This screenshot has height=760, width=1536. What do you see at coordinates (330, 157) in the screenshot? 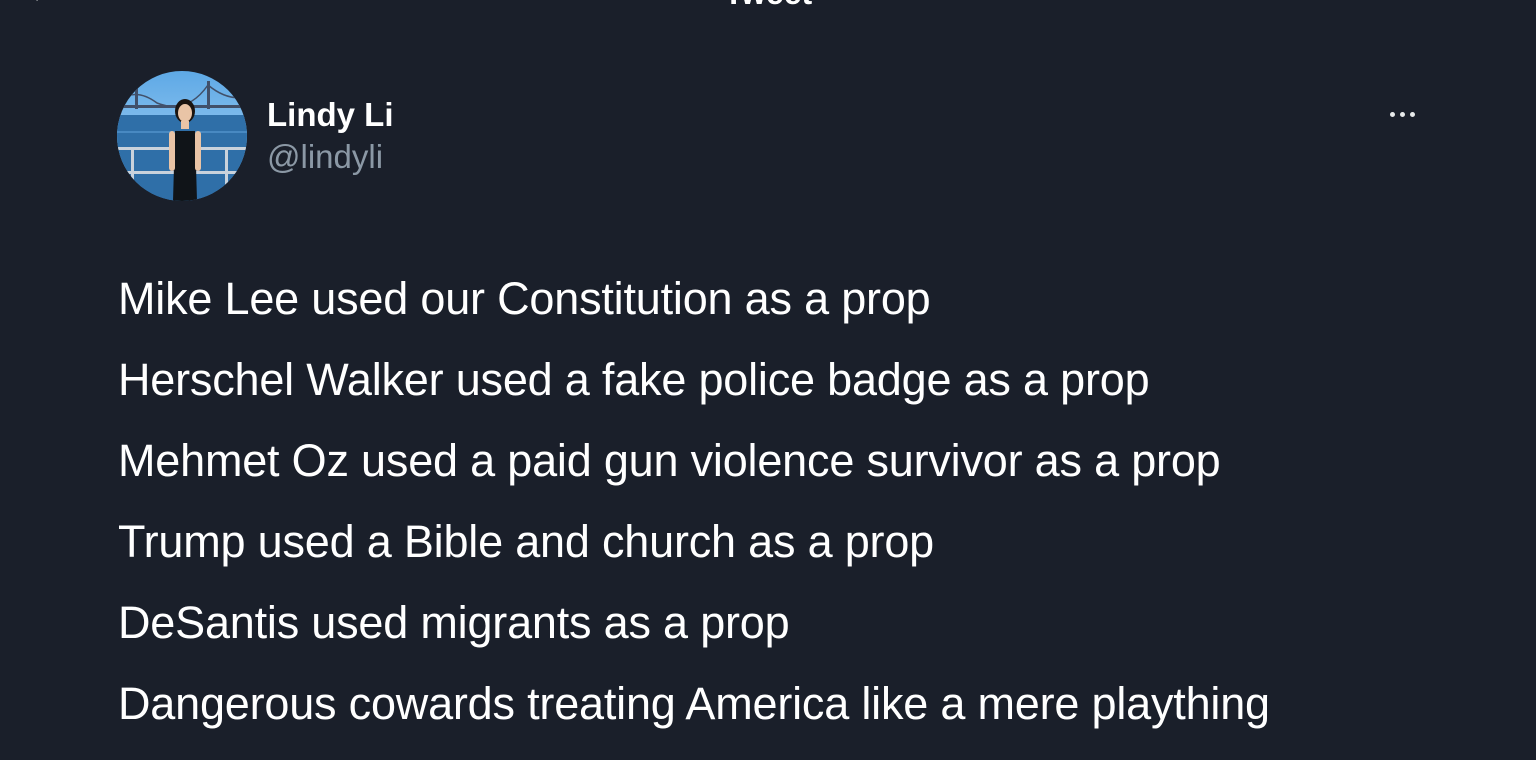
I see `author-handle: @lindyli` at bounding box center [330, 157].